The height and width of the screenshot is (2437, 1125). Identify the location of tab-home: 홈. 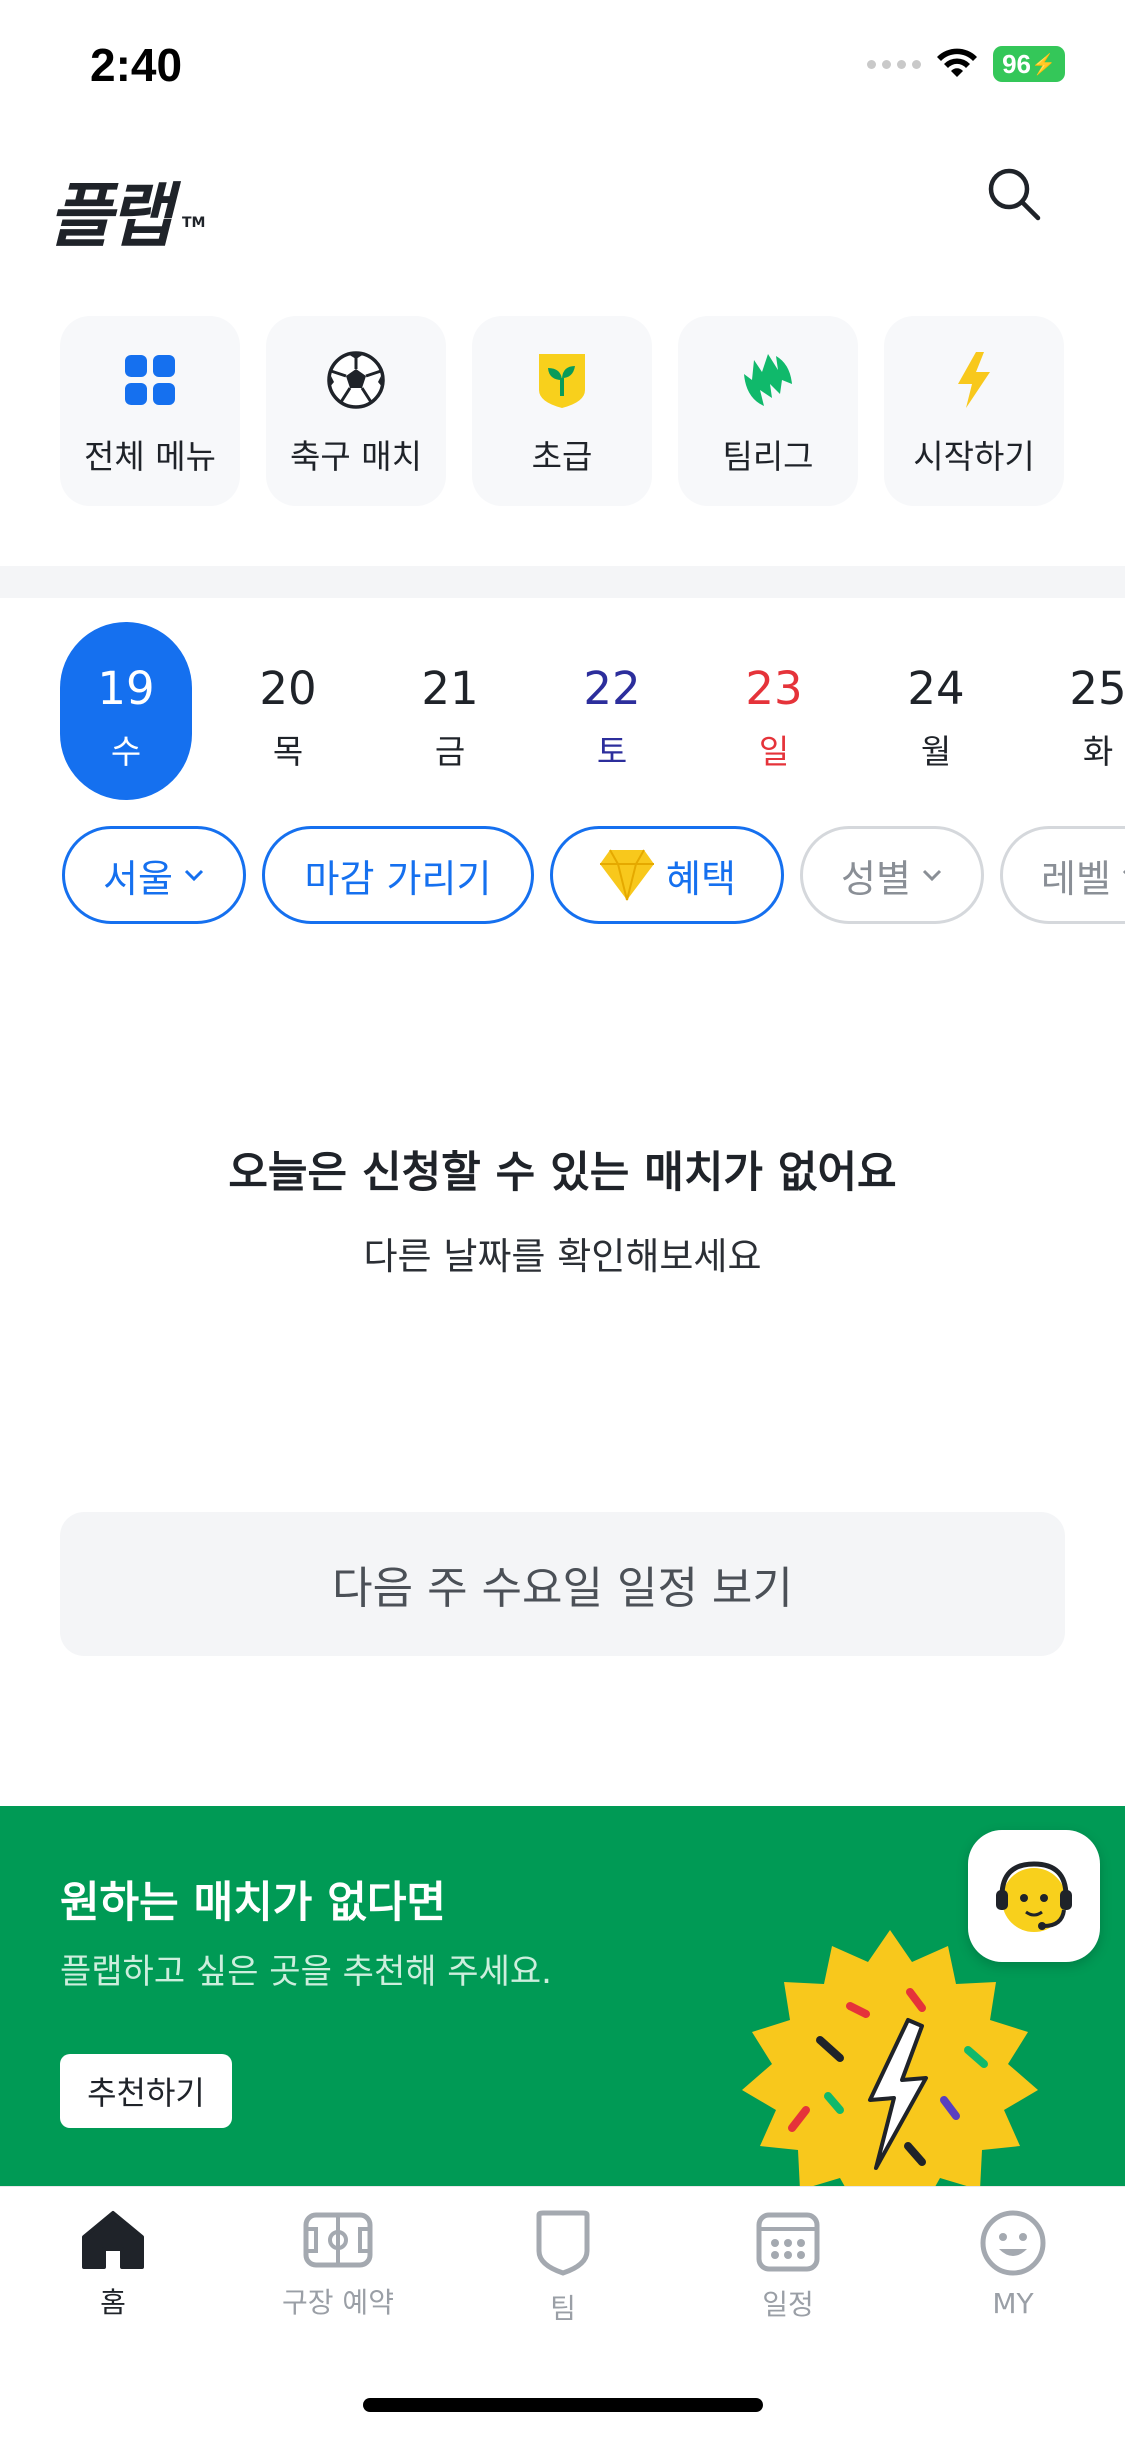
(113, 2265).